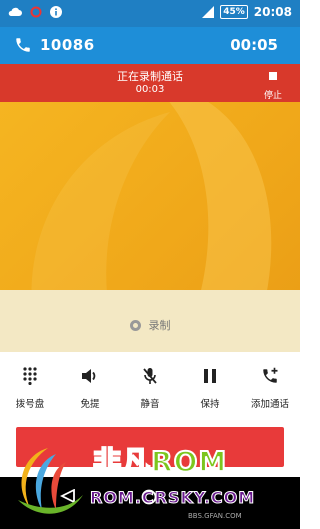 This screenshot has height=529, width=320. What do you see at coordinates (30, 387) in the screenshot?
I see `dialpad-button: 拨号盘` at bounding box center [30, 387].